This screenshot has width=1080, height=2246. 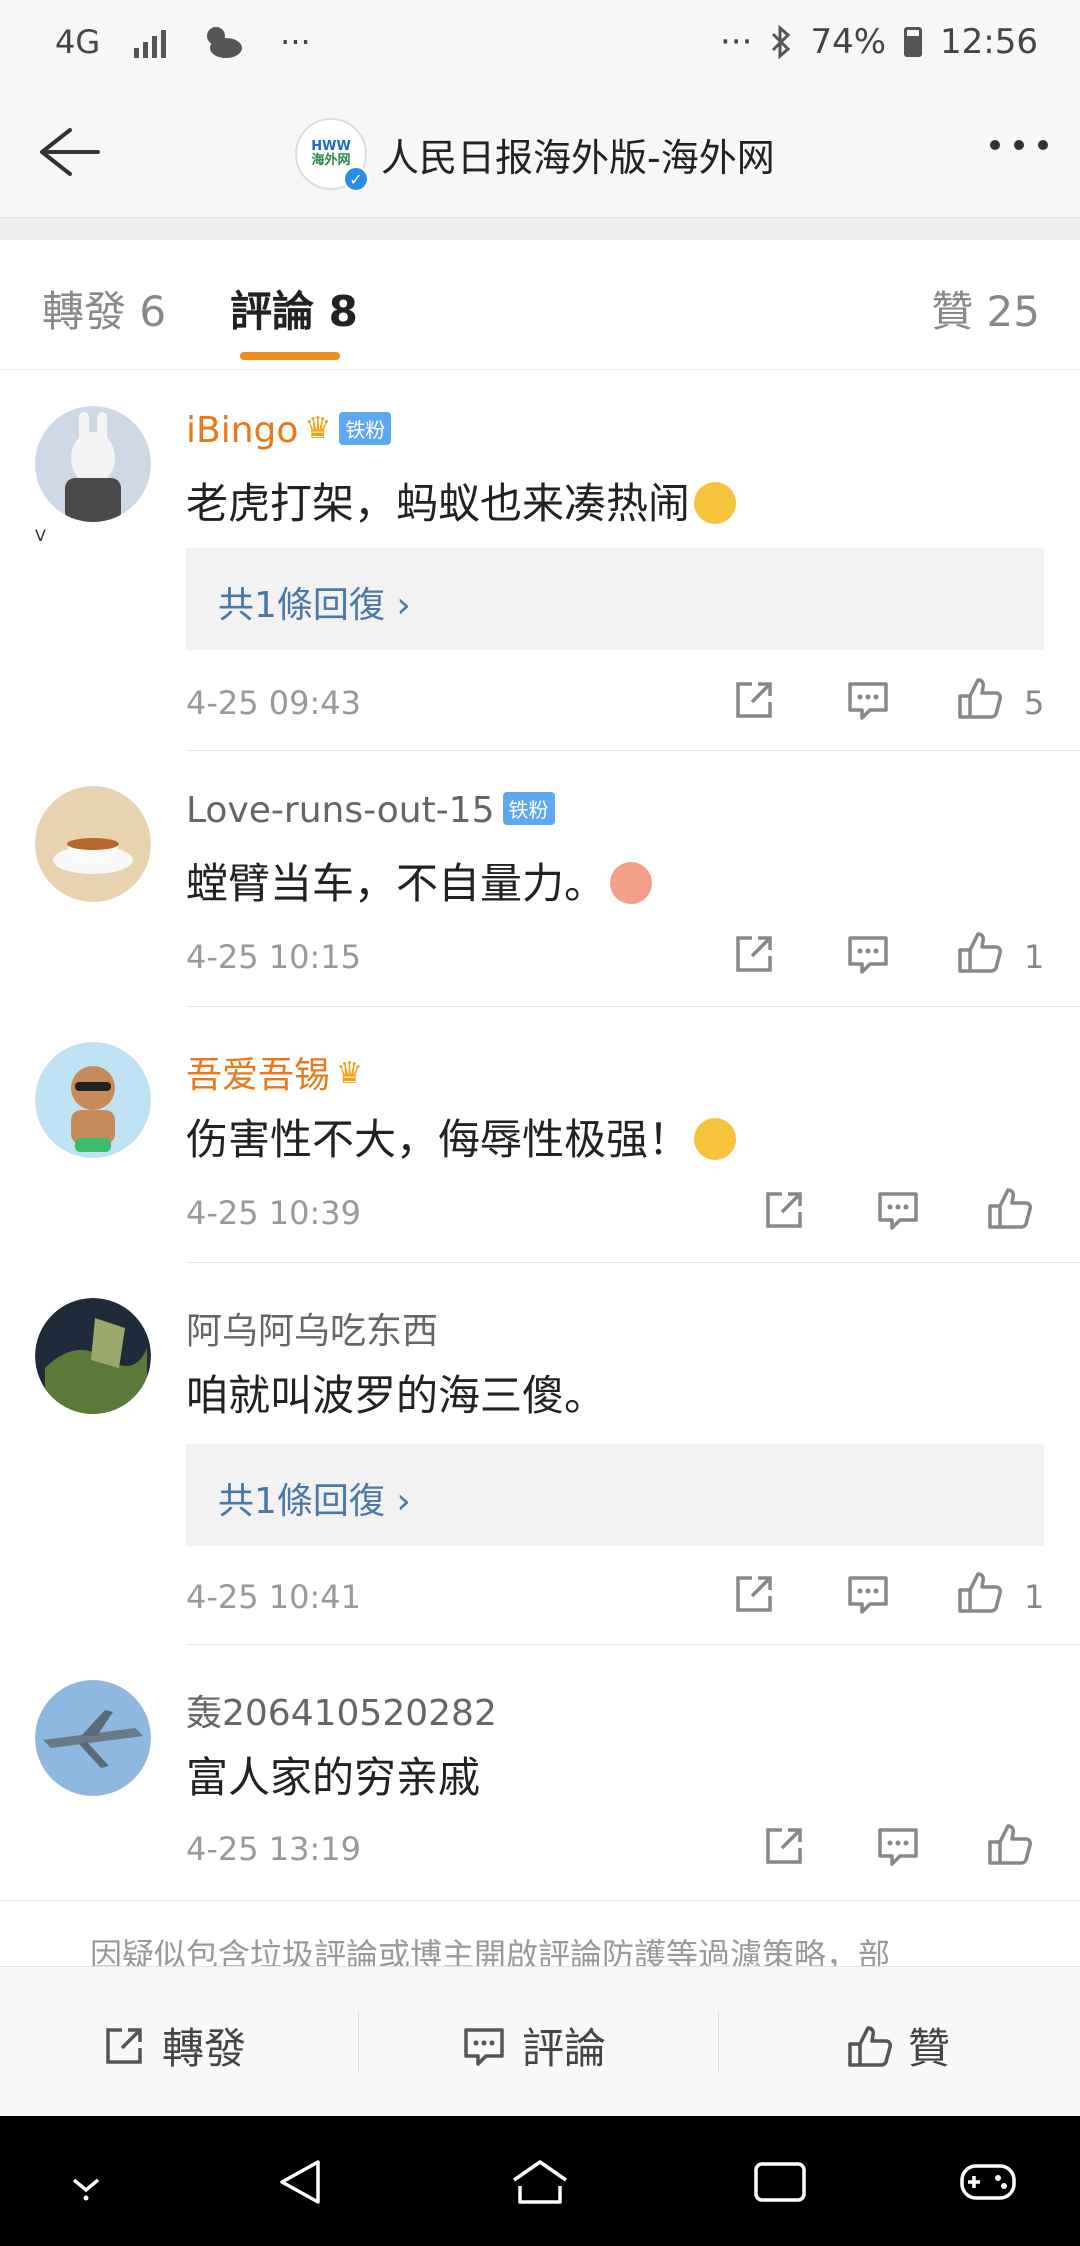 What do you see at coordinates (290, 356) in the screenshot?
I see `active-tab-indicator` at bounding box center [290, 356].